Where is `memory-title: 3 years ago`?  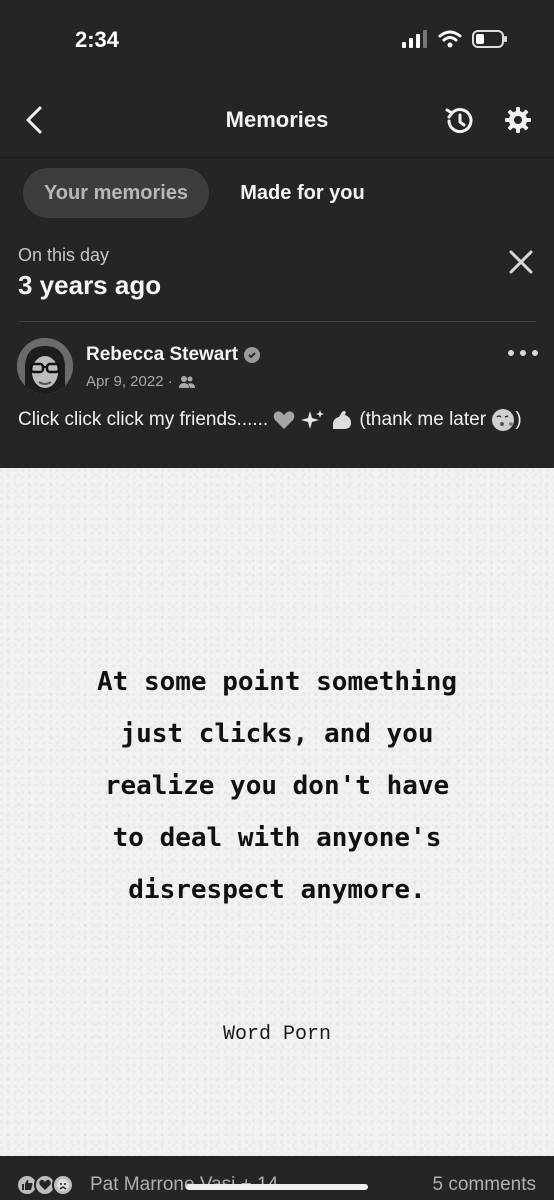
memory-title: 3 years ago is located at coordinates (90, 285).